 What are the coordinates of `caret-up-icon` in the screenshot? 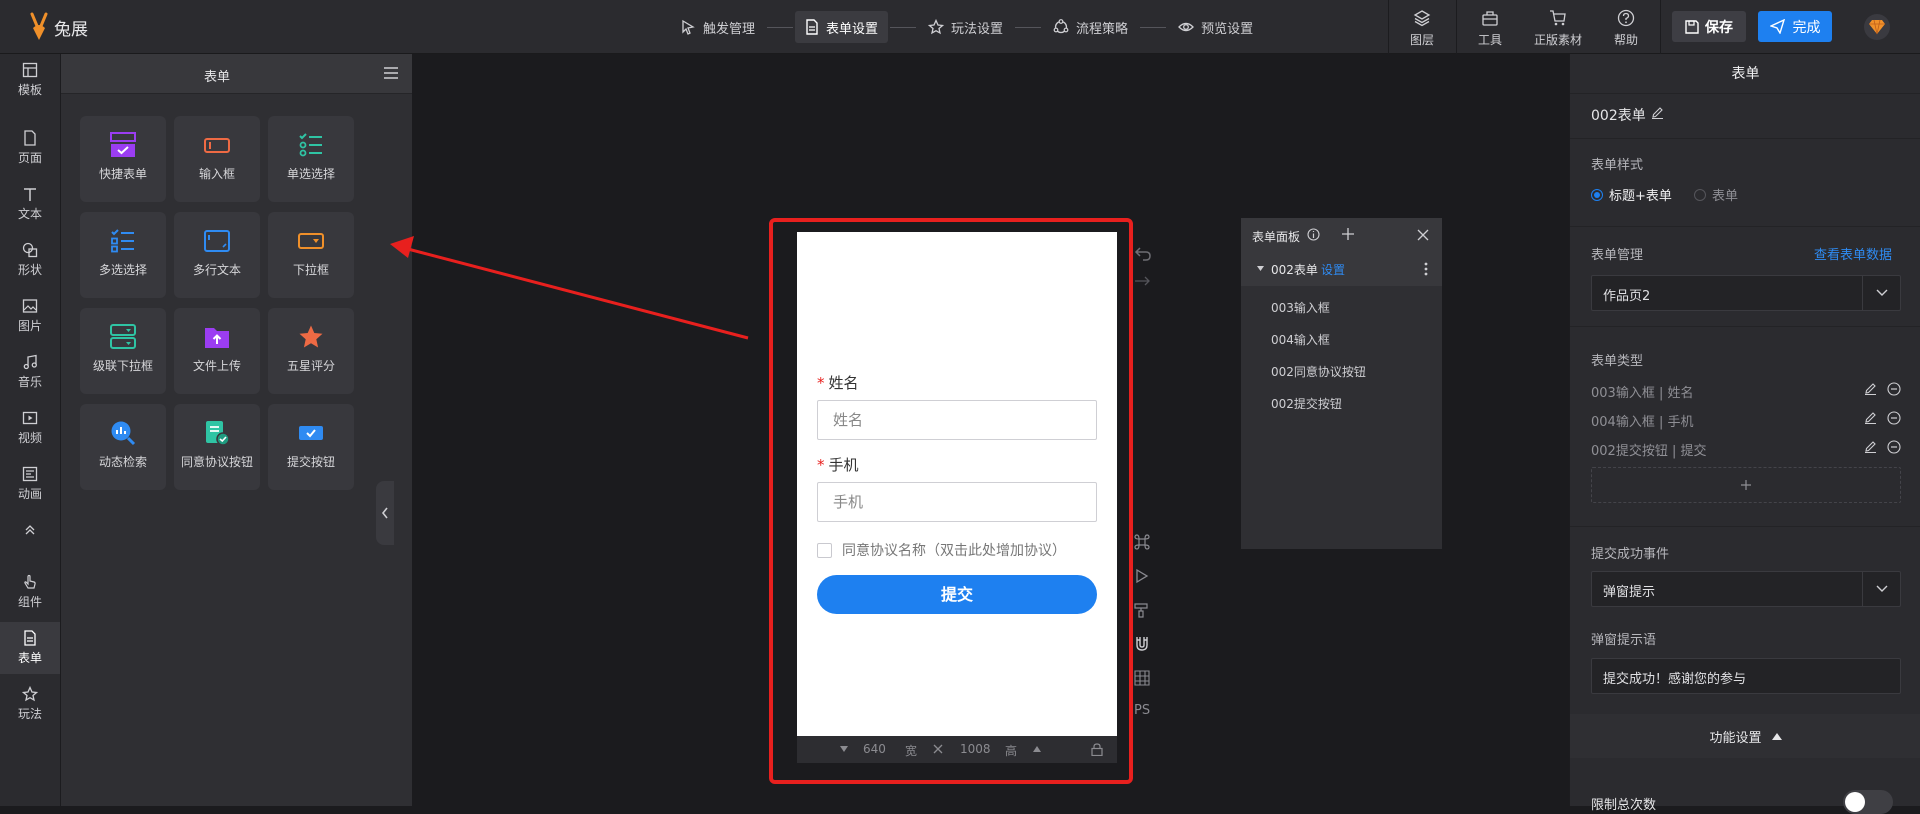 It's located at (1037, 749).